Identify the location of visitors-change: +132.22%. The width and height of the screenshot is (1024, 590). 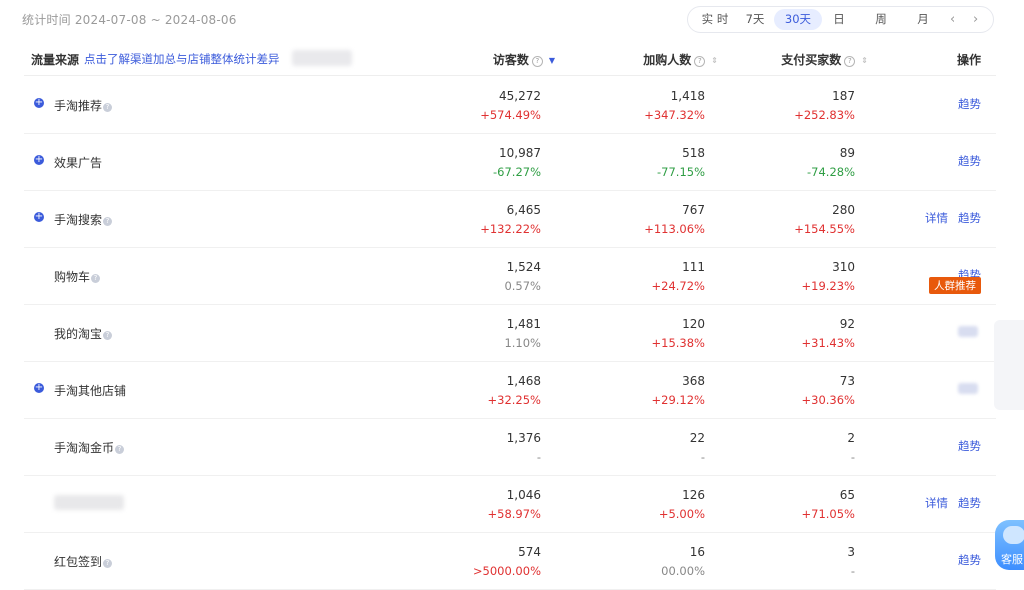
(510, 229).